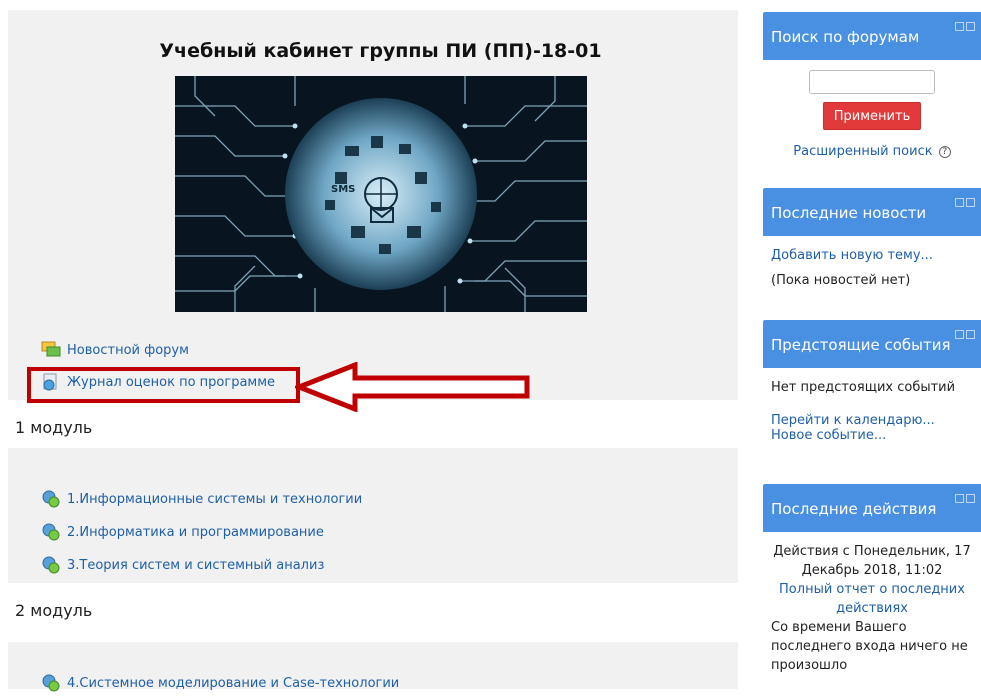 This screenshot has width=981, height=697. I want to click on section-1-item-3-label: 3.Теория систем и системный анализ, so click(196, 565).